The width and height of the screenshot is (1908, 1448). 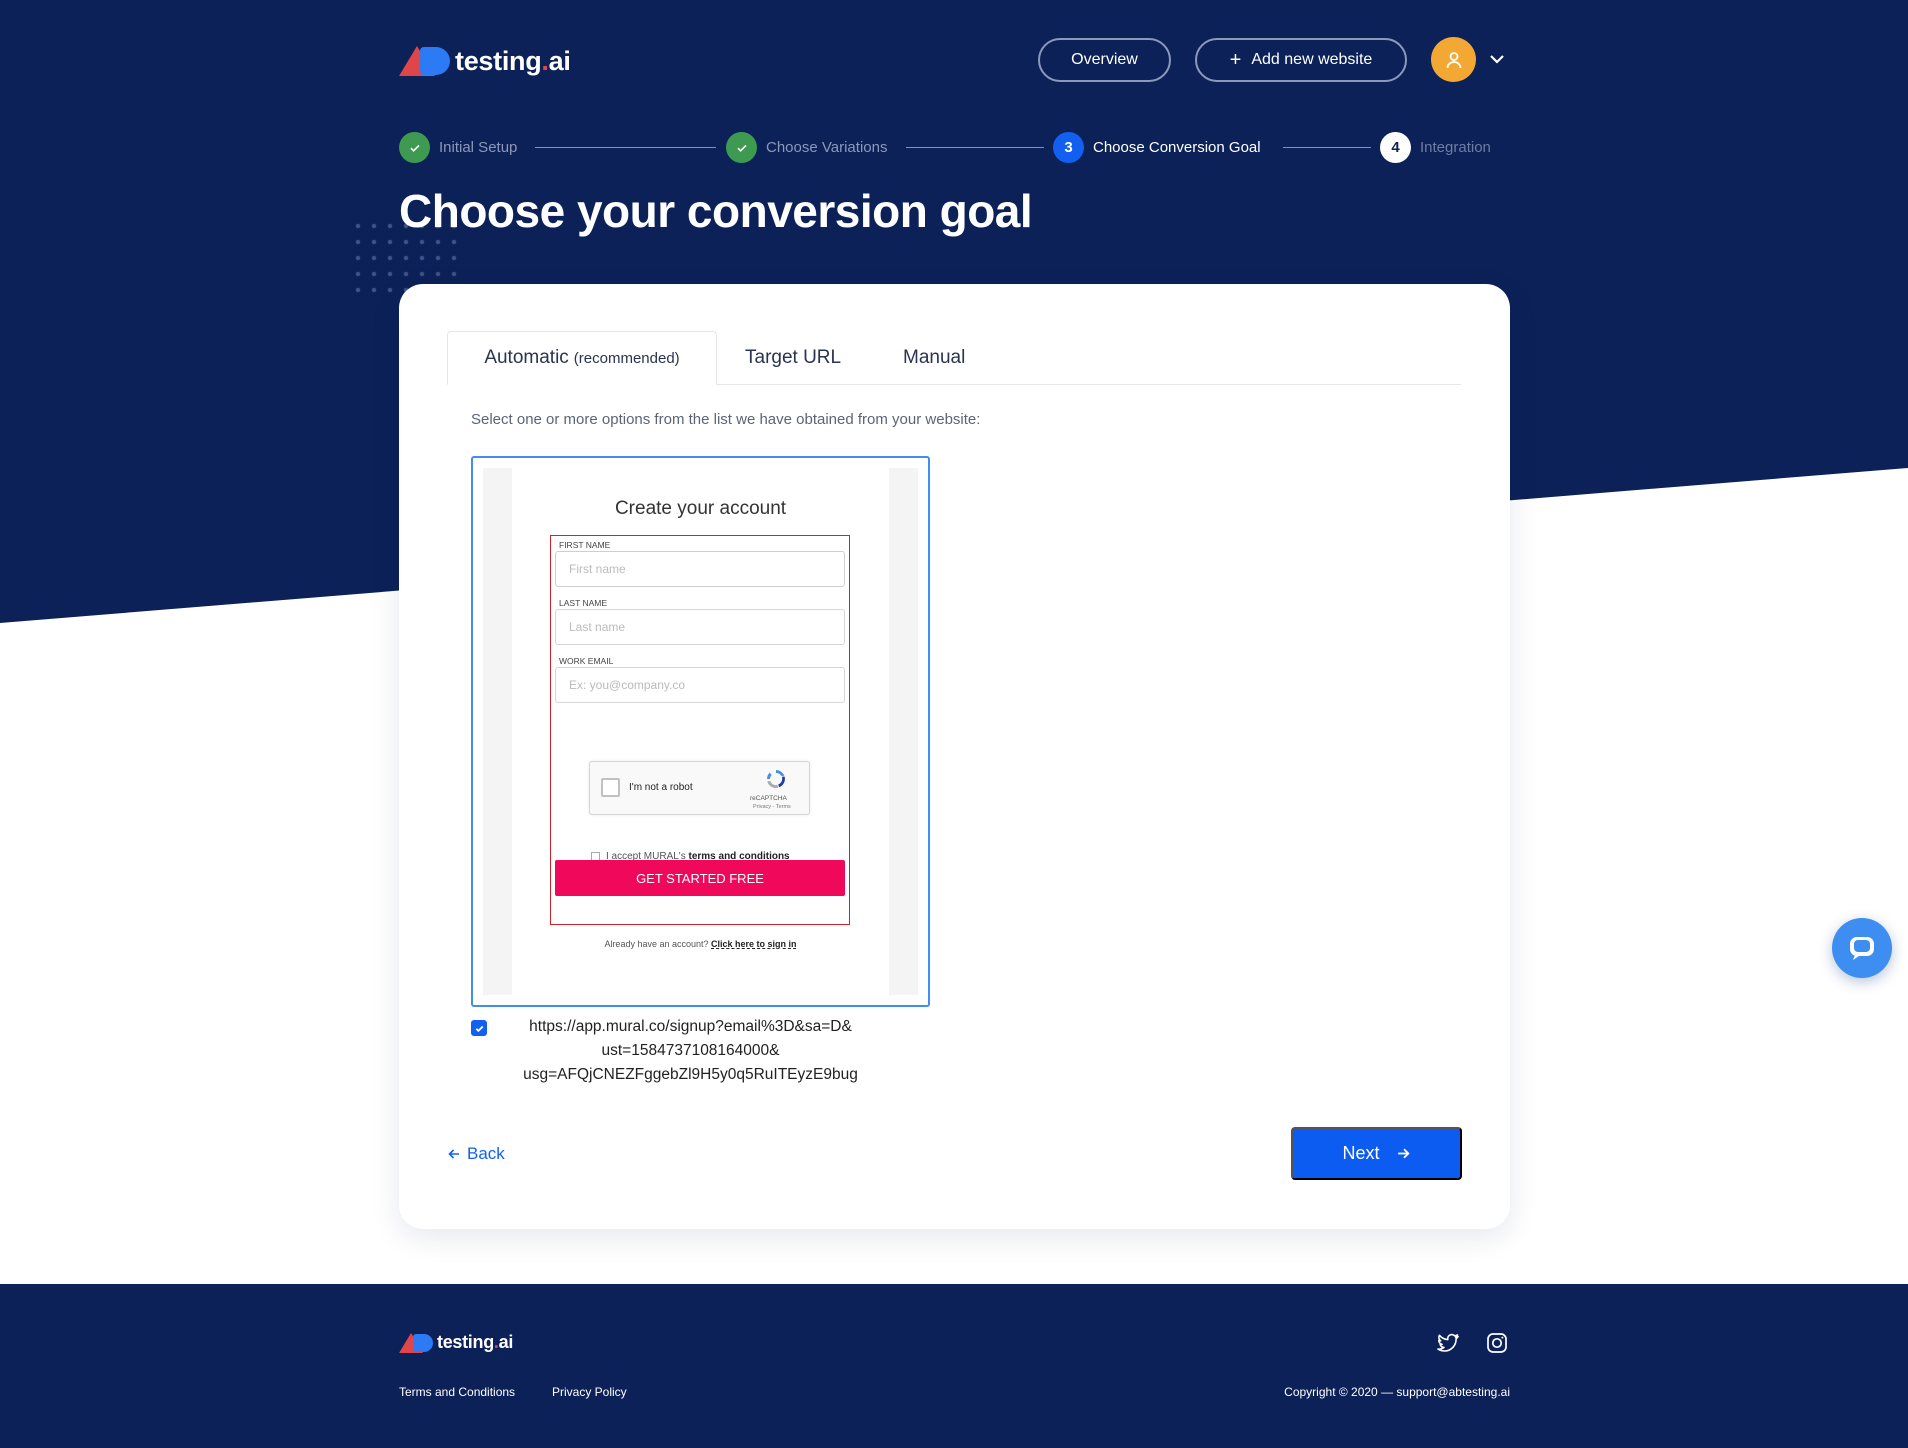 I want to click on next-button: Next, so click(x=1376, y=1153).